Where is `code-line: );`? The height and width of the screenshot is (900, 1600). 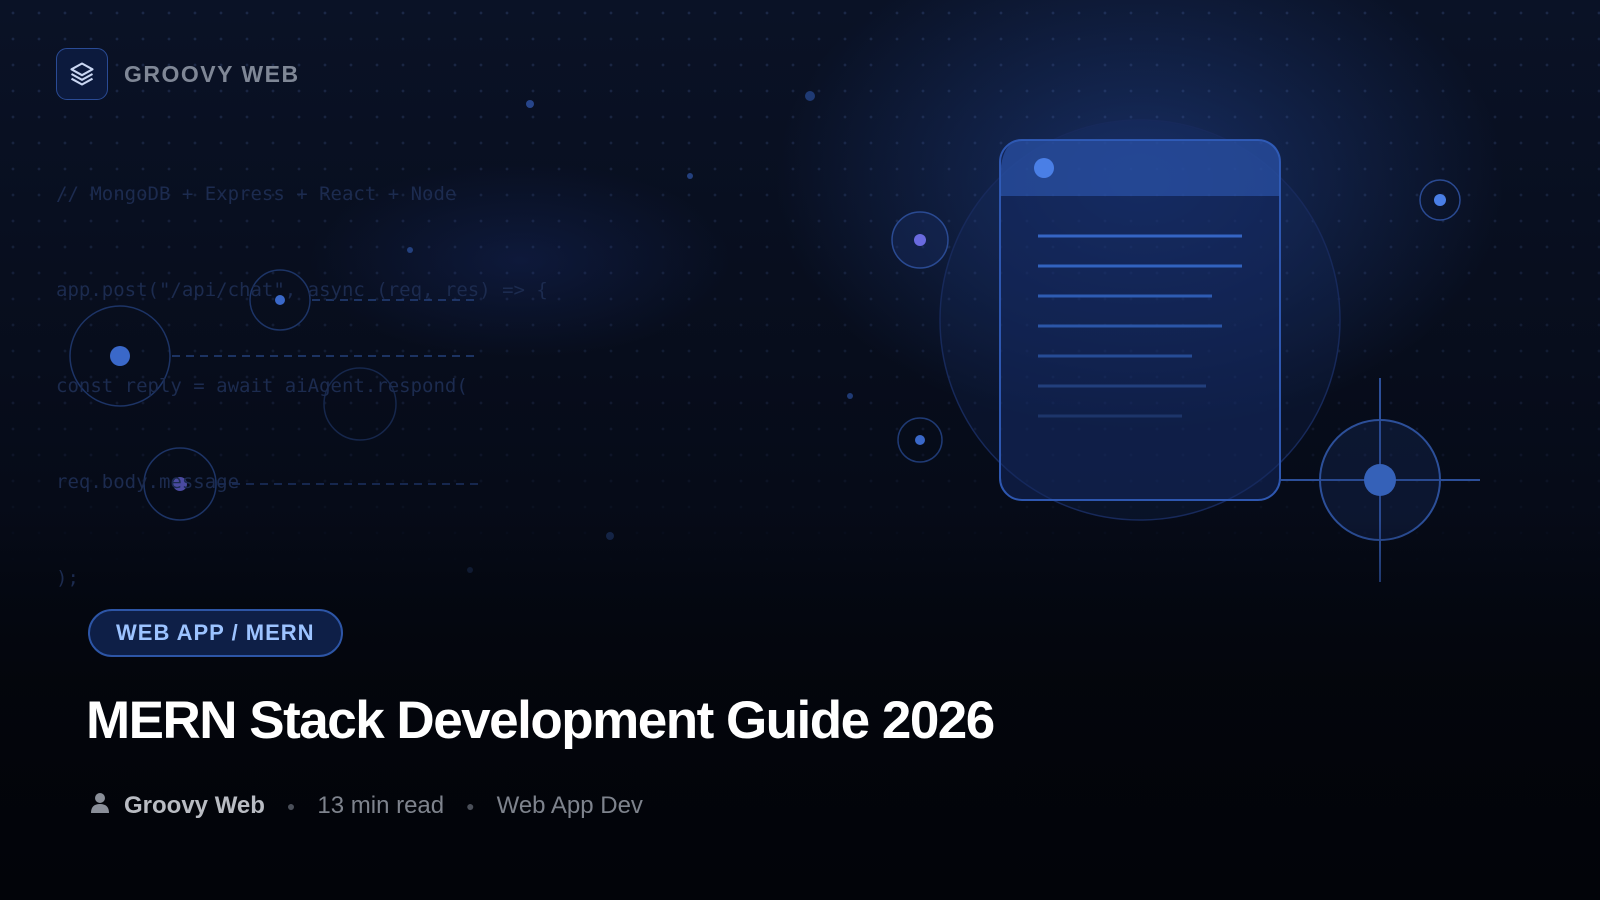 code-line: ); is located at coordinates (67, 578).